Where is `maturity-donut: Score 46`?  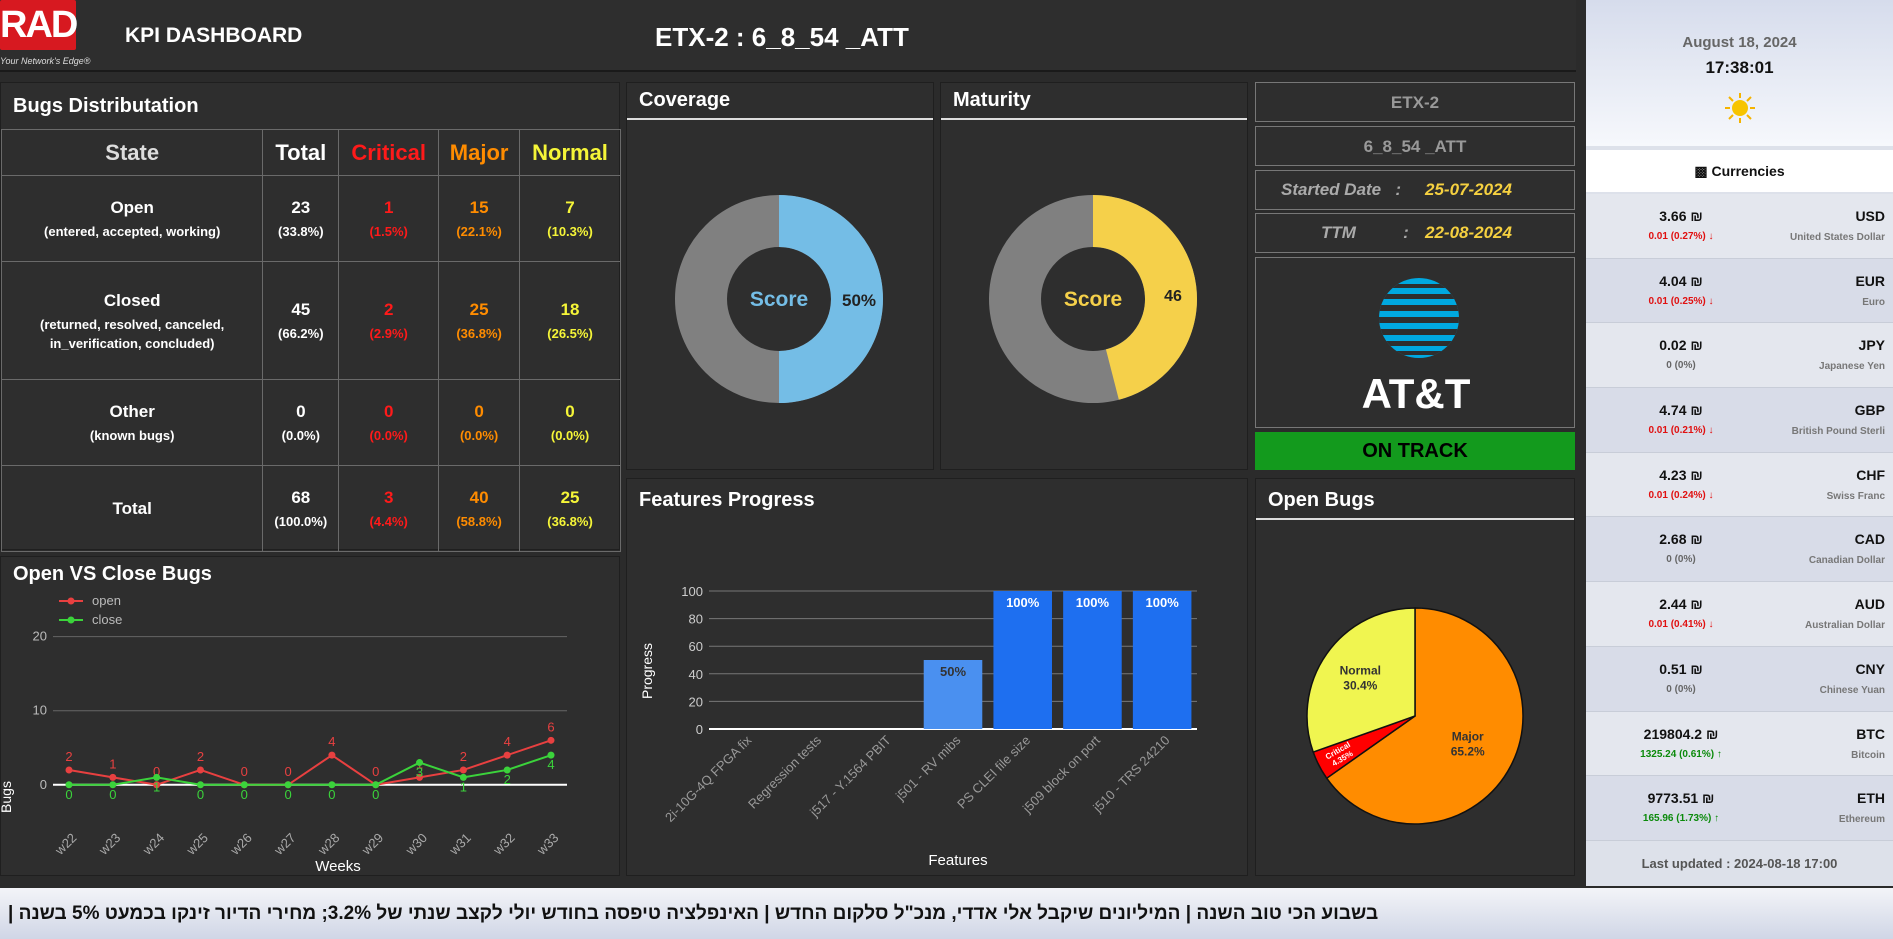
maturity-donut: Score 46 is located at coordinates (1093, 299).